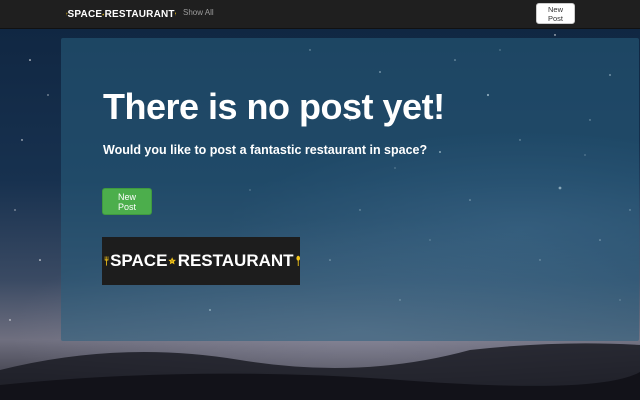  Describe the element at coordinates (172, 261) in the screenshot. I see `star-icon` at that location.